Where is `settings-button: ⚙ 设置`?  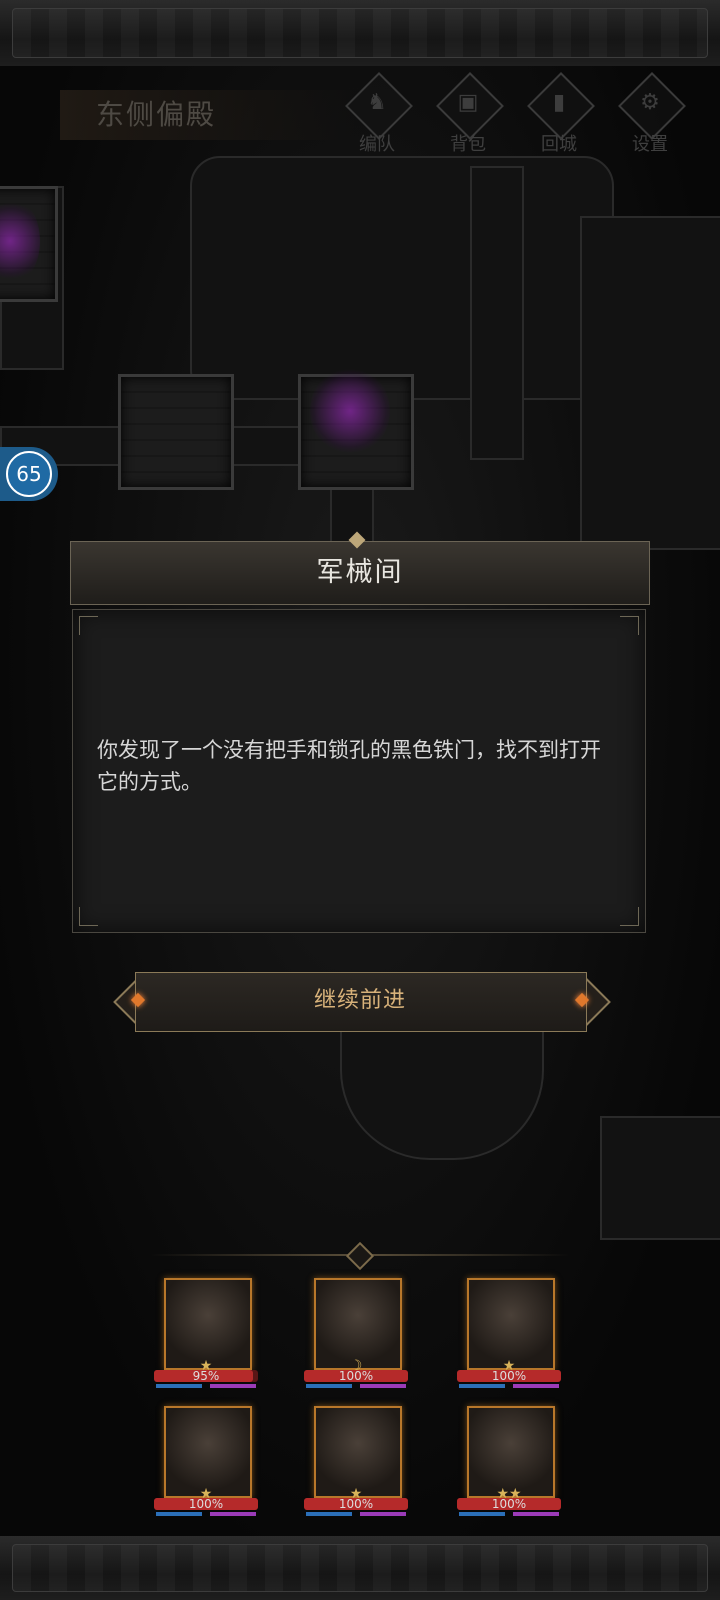
settings-button: ⚙ 设置 is located at coordinates (653, 115).